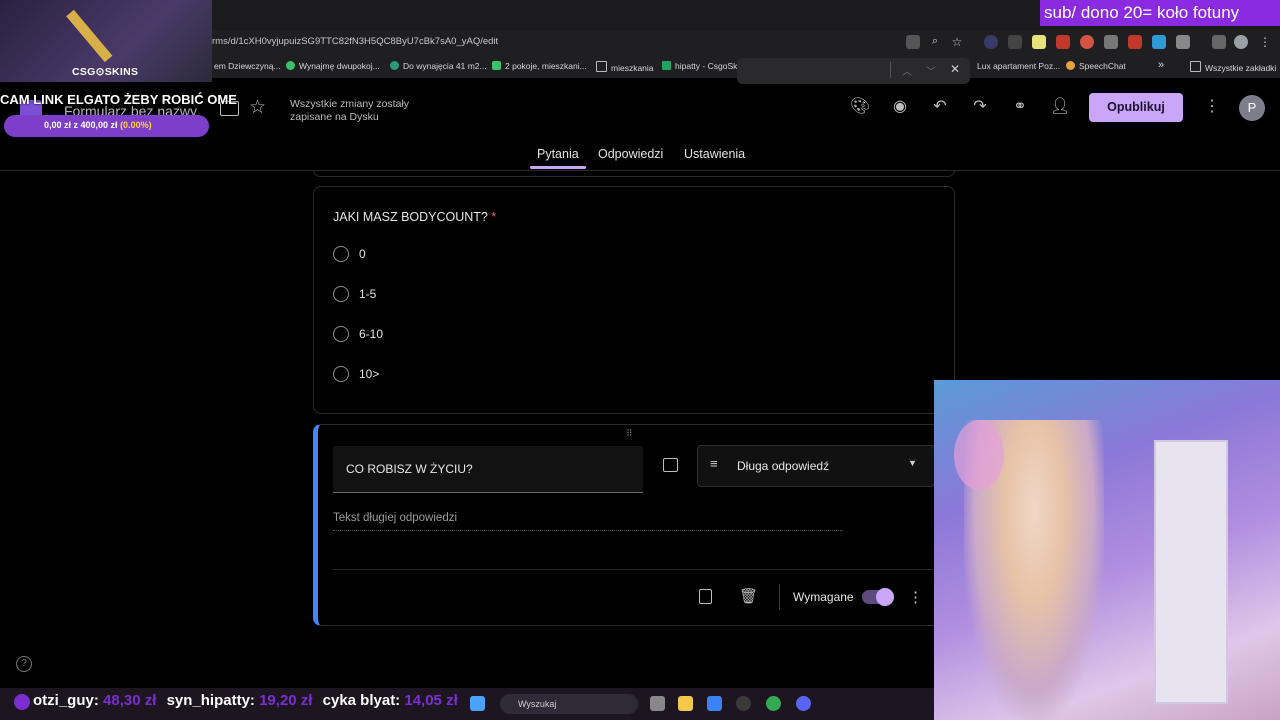  Describe the element at coordinates (1233, 67) in the screenshot. I see `all-bookmarks-folder: Wszystkie zakładki` at that location.